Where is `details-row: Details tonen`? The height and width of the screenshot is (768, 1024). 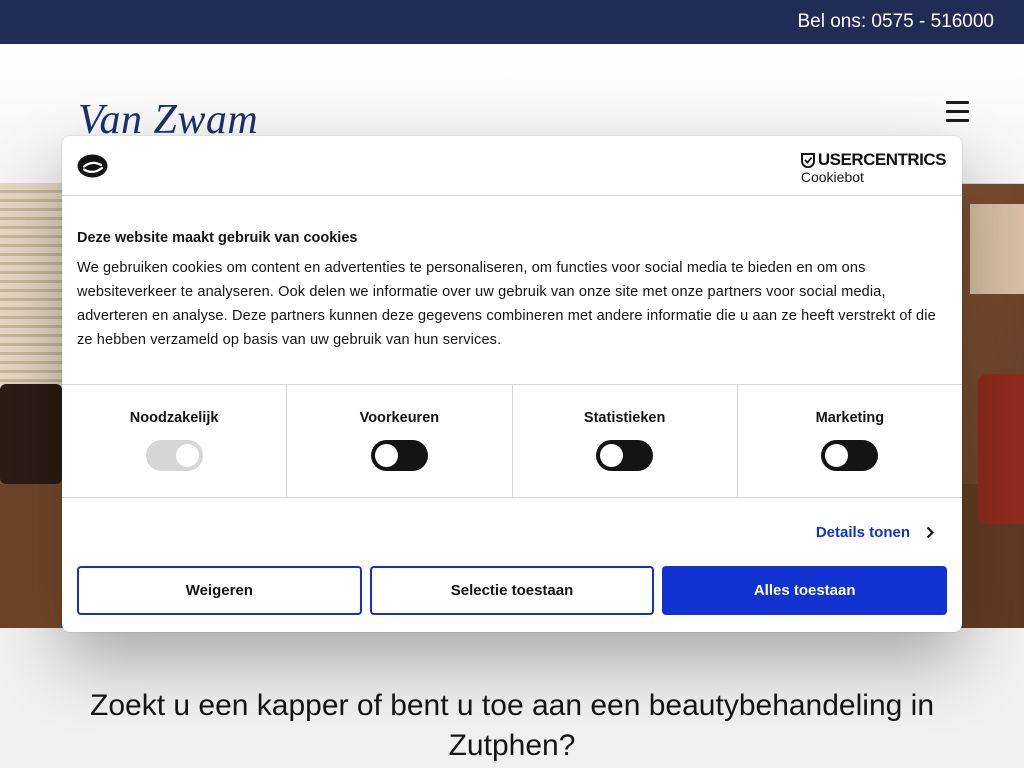 details-row: Details tonen is located at coordinates (512, 532).